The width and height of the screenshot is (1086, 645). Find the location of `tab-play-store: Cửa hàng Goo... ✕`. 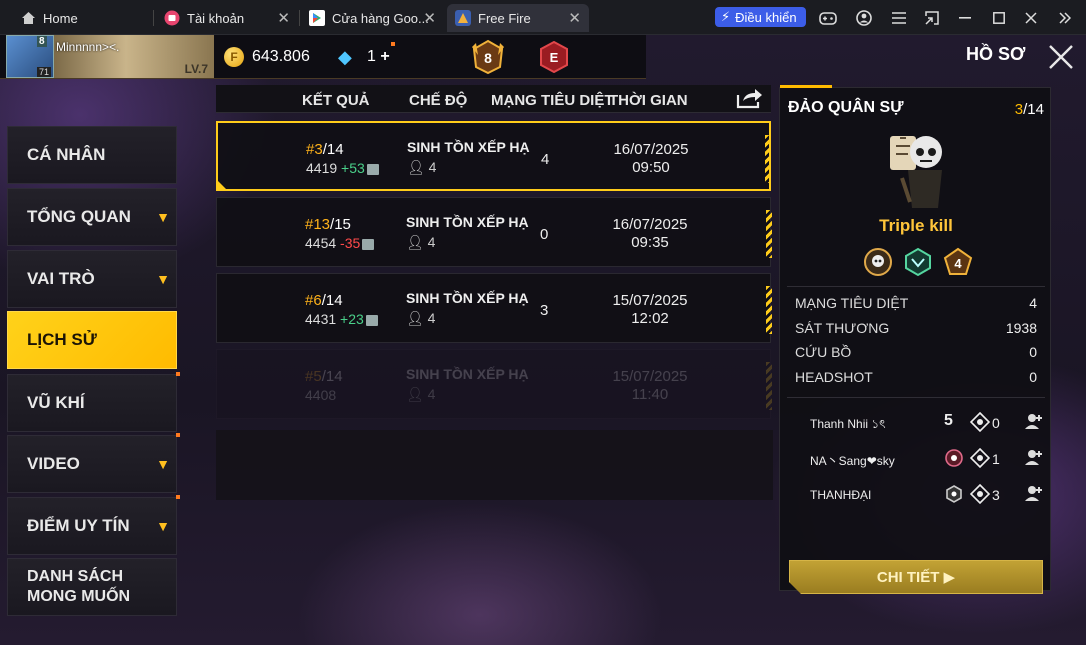

tab-play-store: Cửa hàng Goo... ✕ is located at coordinates (376, 18).